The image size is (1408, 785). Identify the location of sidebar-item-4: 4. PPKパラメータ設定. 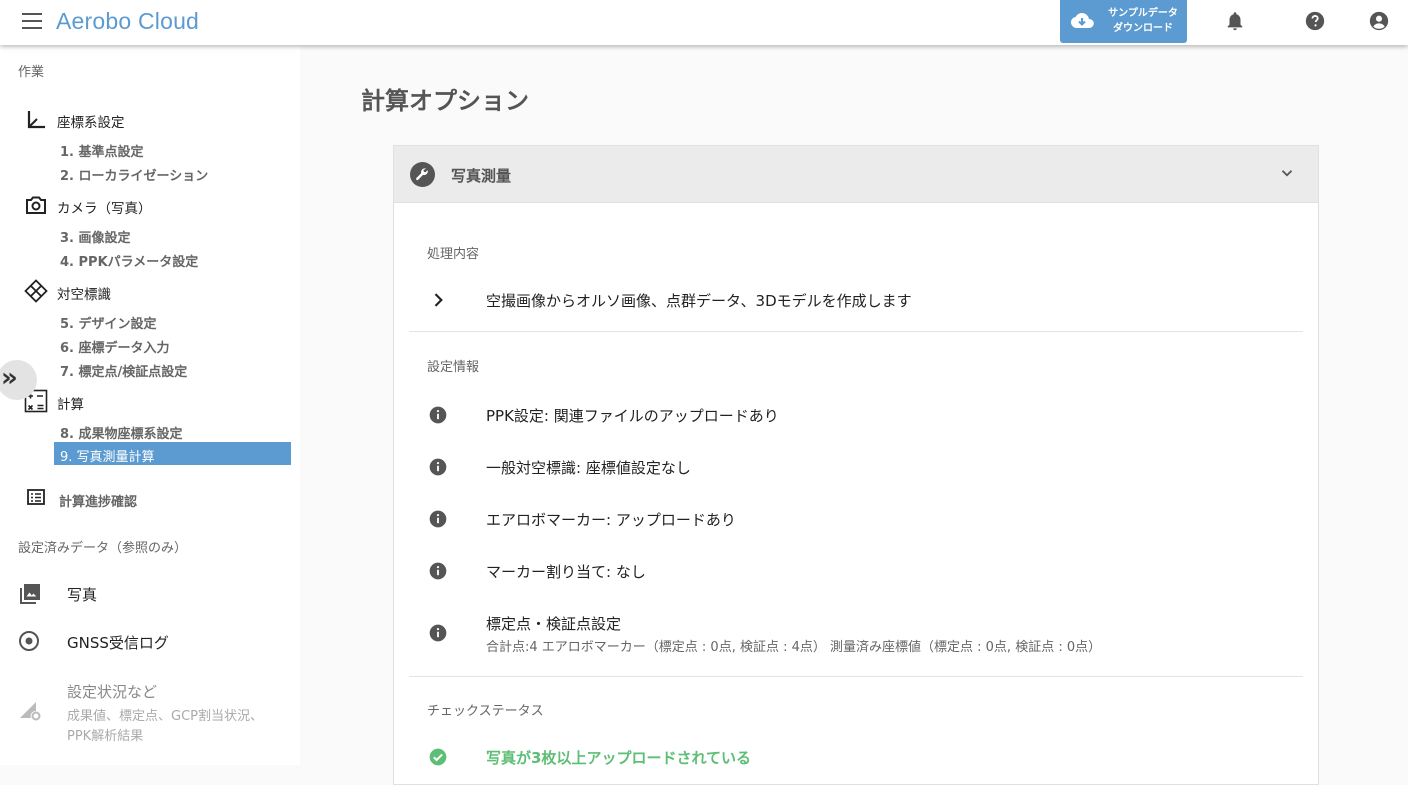
(129, 260).